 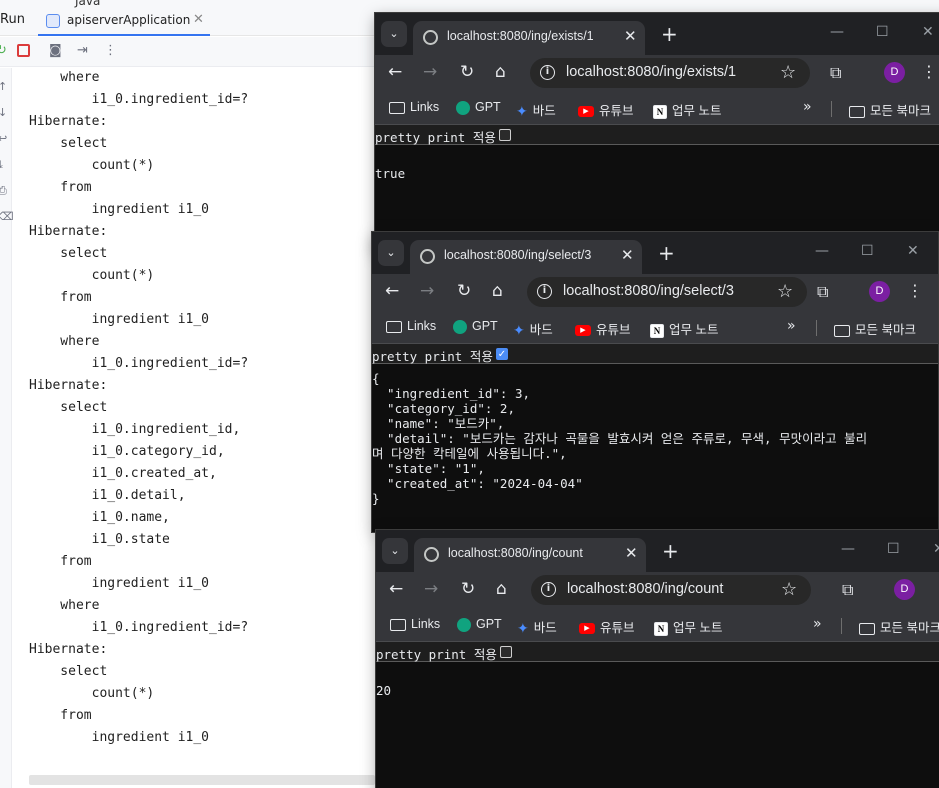 I want to click on tree-item-java: Java, so click(x=87, y=4).